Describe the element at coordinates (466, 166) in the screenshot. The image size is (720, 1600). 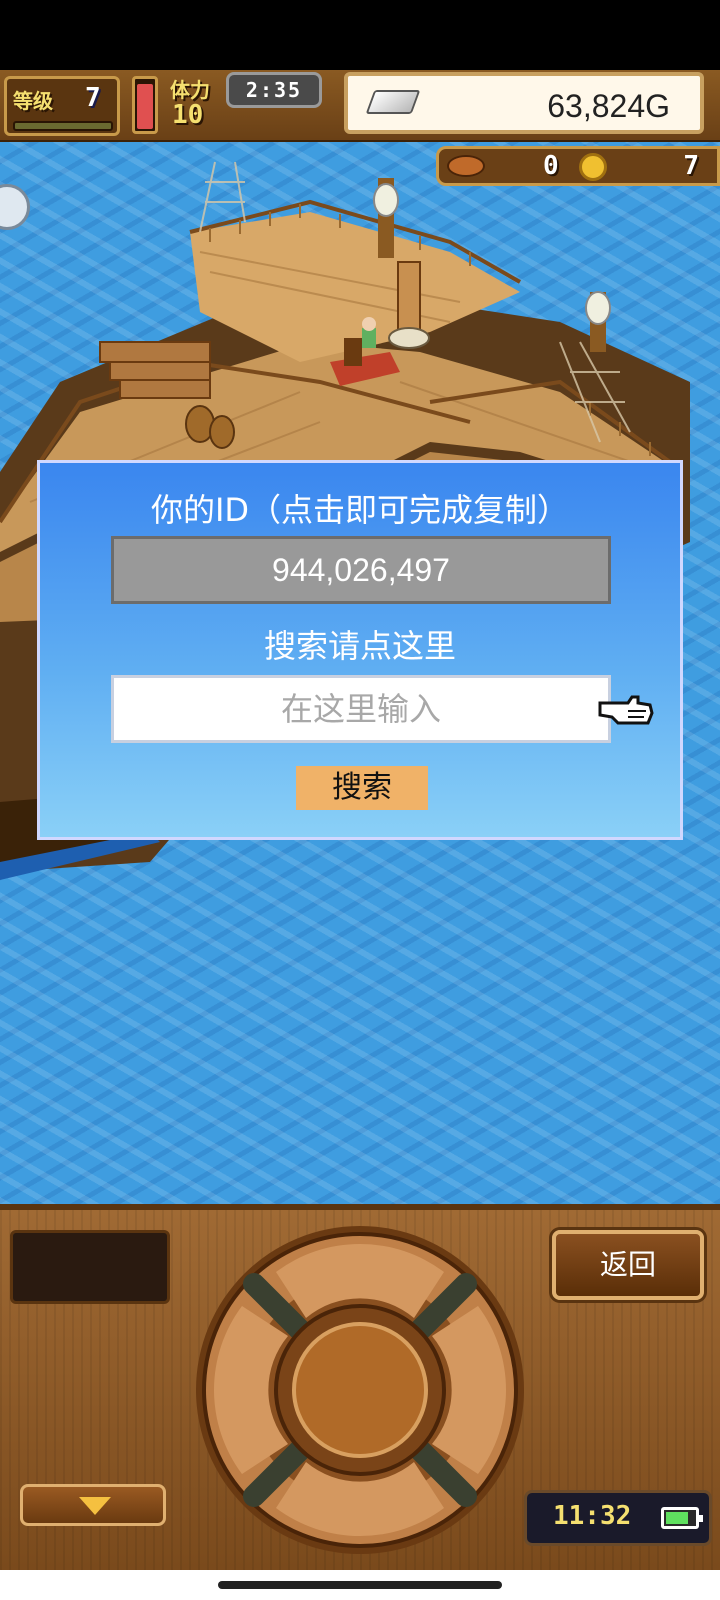
I see `meat-icon` at that location.